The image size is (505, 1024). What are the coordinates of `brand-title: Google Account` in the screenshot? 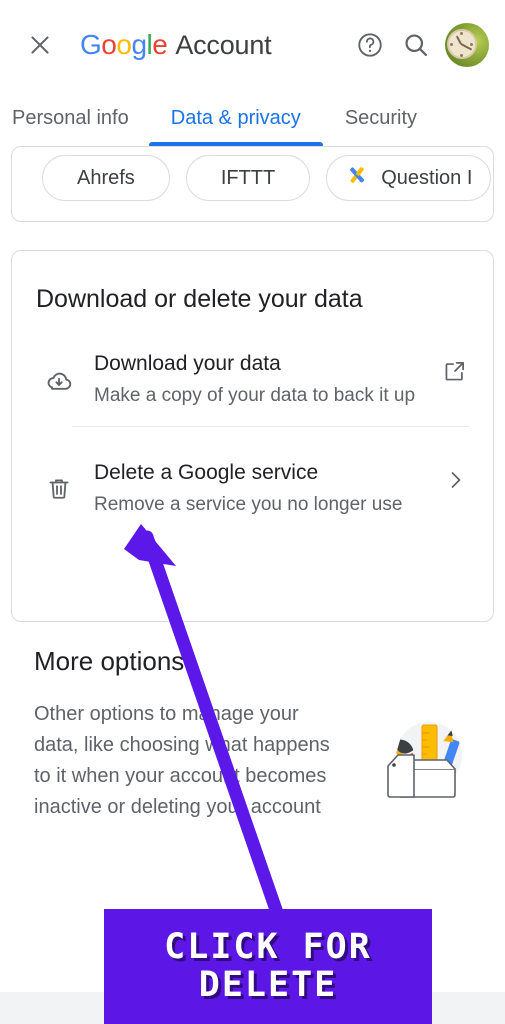 It's located at (176, 45).